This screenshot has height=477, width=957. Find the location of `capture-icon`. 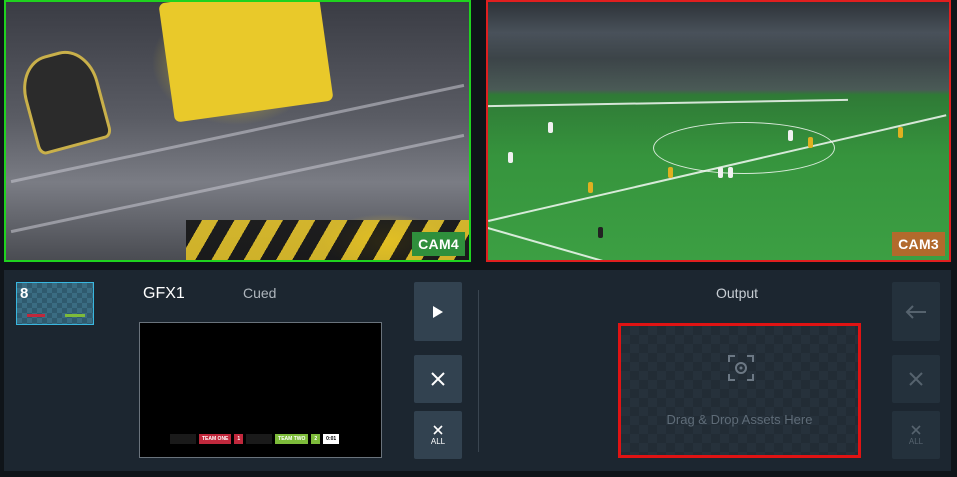

capture-icon is located at coordinates (741, 368).